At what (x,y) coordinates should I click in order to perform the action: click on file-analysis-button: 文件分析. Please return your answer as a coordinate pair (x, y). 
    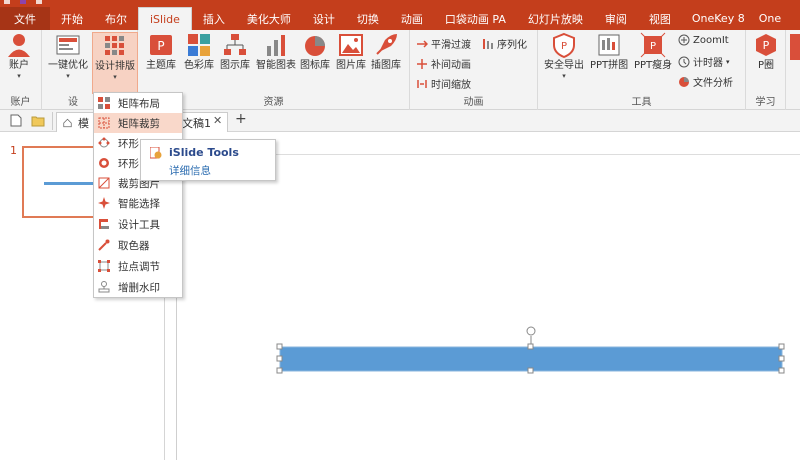
    Looking at the image, I should click on (705, 81).